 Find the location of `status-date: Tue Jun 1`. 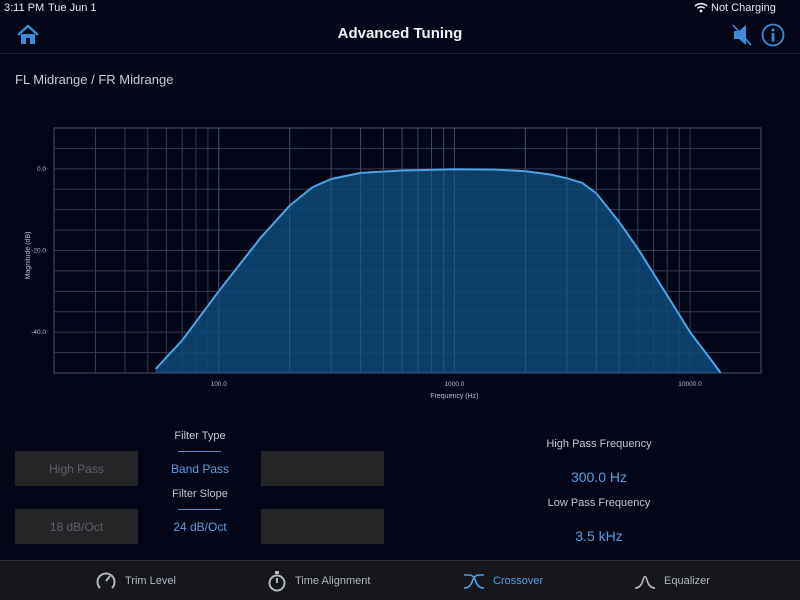

status-date: Tue Jun 1 is located at coordinates (72, 8).